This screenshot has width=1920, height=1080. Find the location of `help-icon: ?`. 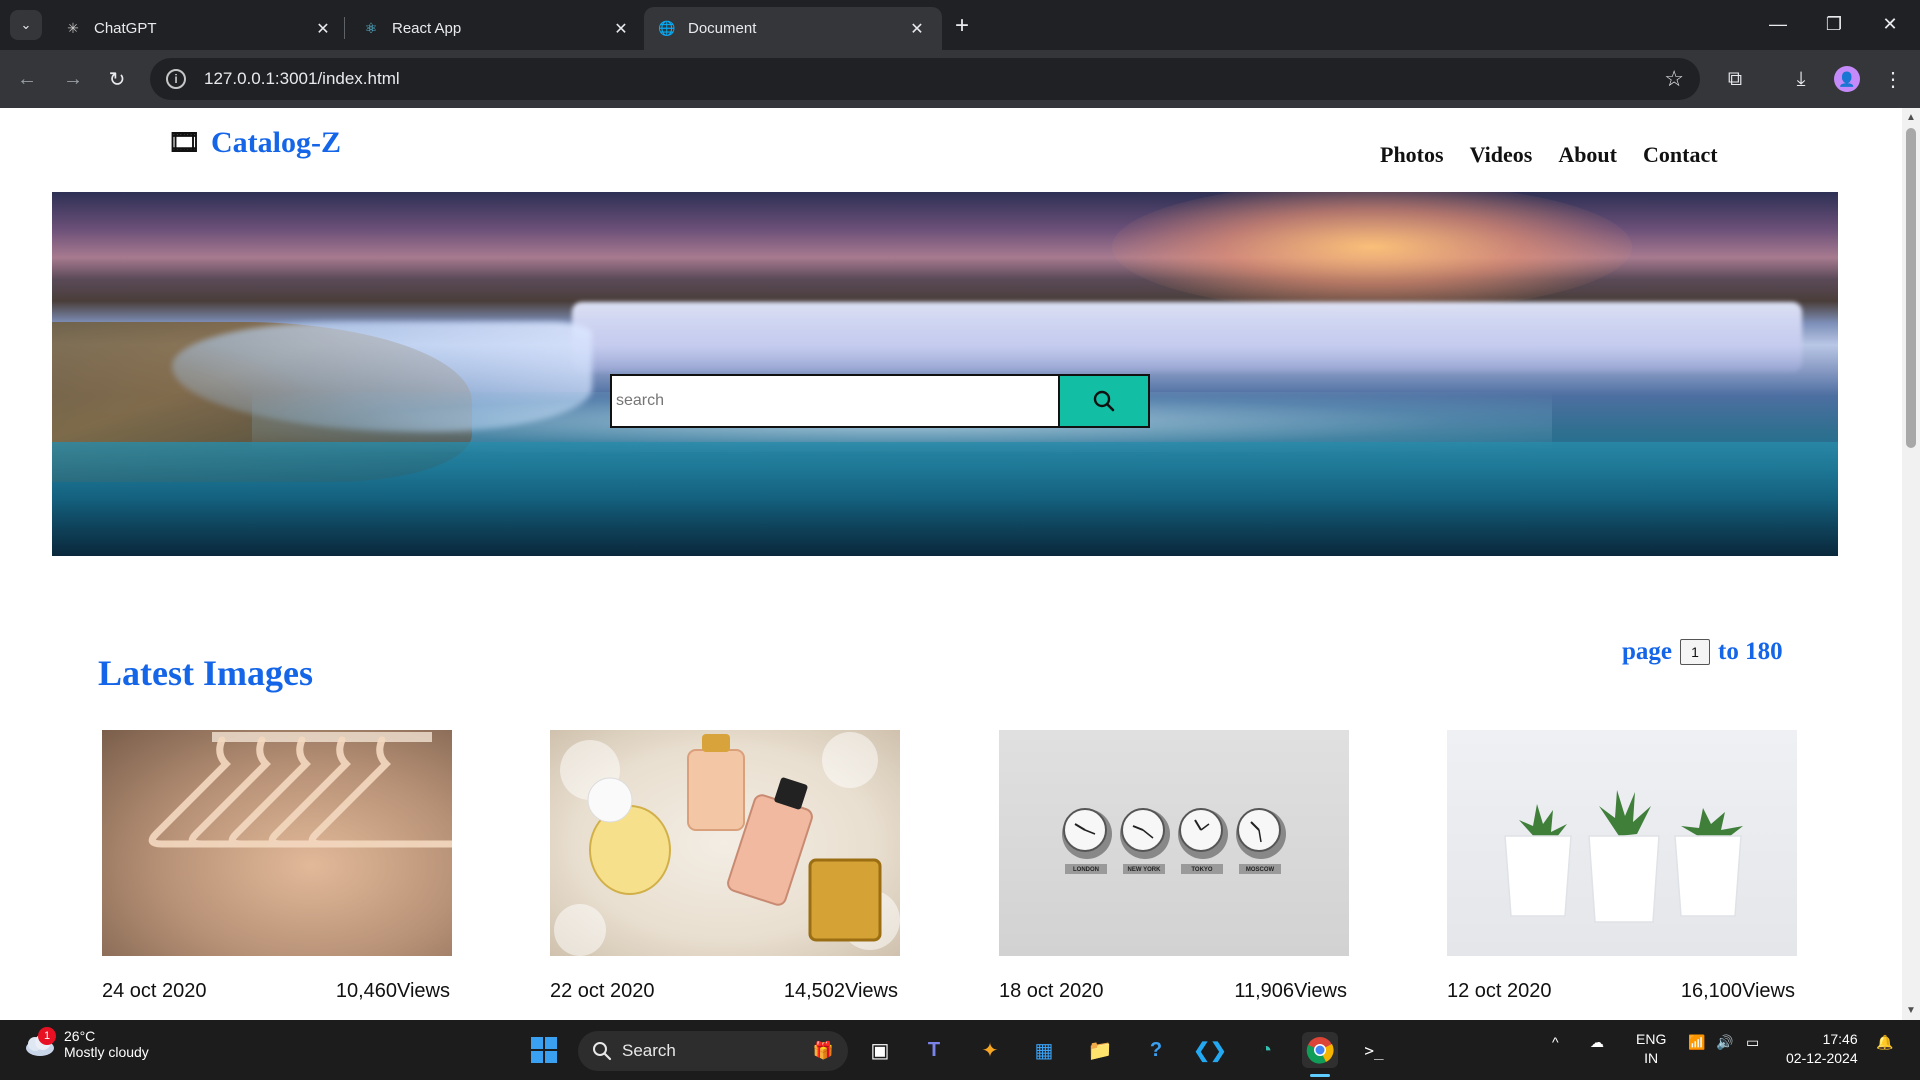

help-icon: ? is located at coordinates (1156, 1050).